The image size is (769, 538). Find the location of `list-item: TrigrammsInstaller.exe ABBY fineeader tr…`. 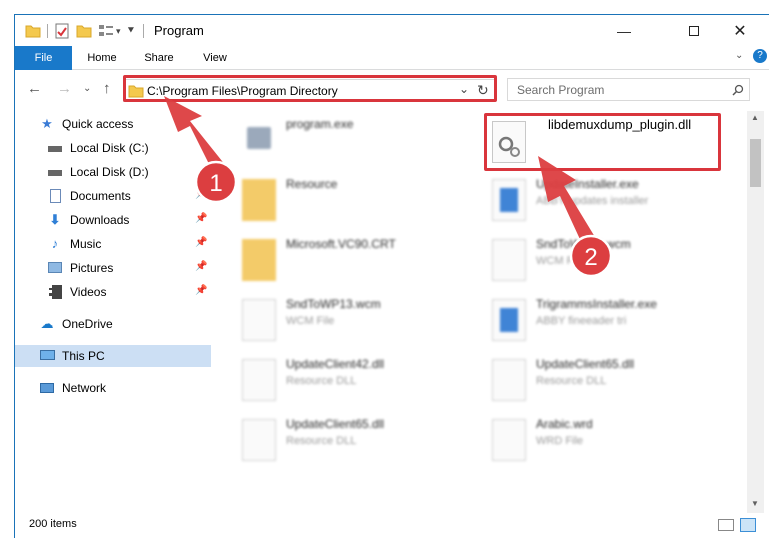

list-item: TrigrammsInstaller.exe ABBY fineeader tr… is located at coordinates (602, 321).